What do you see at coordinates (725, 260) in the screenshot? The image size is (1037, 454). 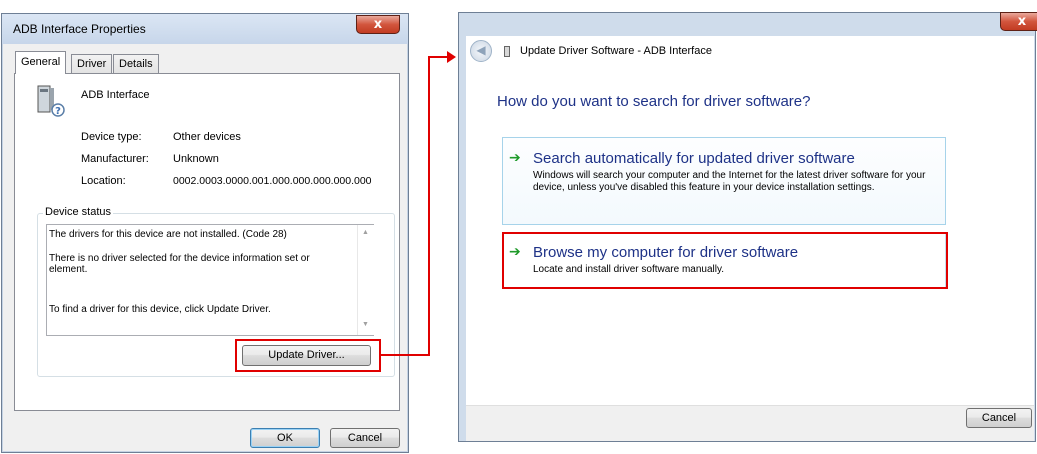 I see `highlight-browse-option` at bounding box center [725, 260].